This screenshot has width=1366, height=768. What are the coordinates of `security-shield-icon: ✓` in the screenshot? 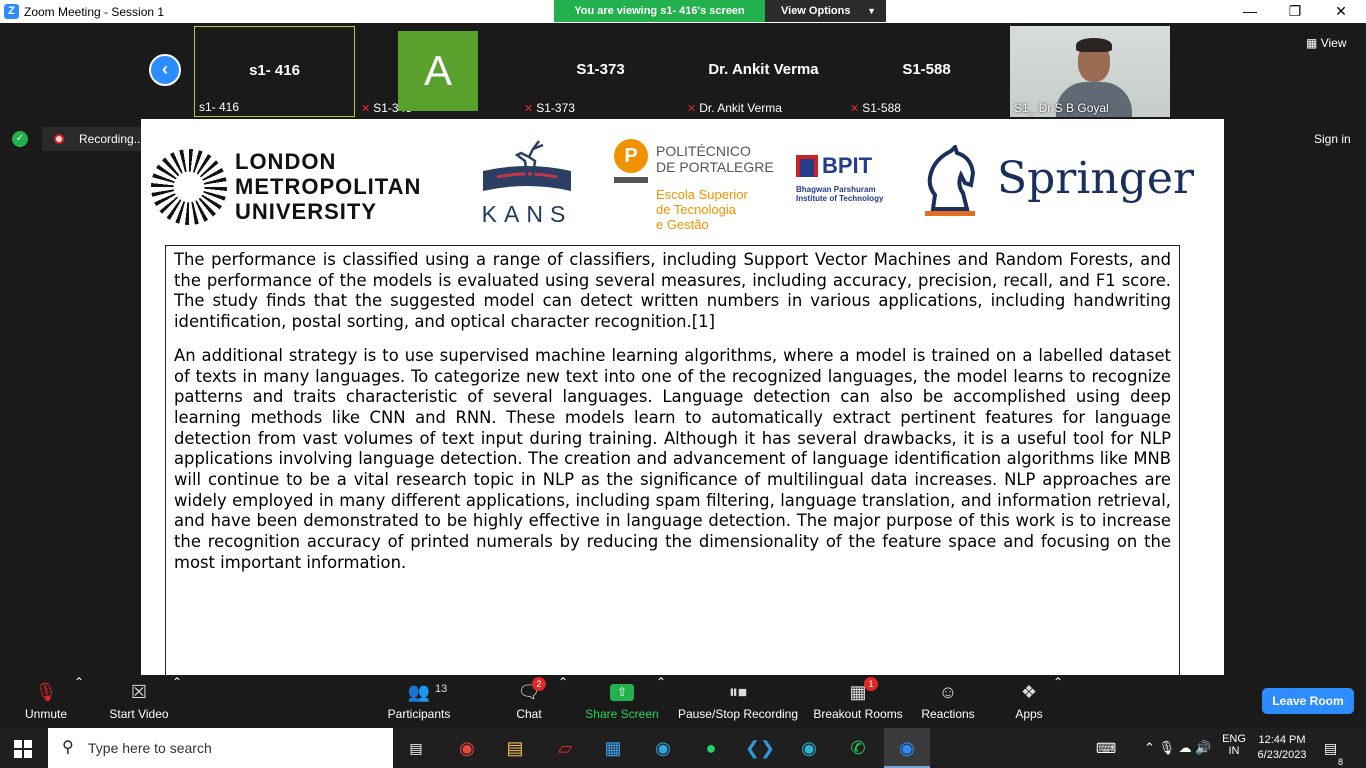 It's located at (20, 139).